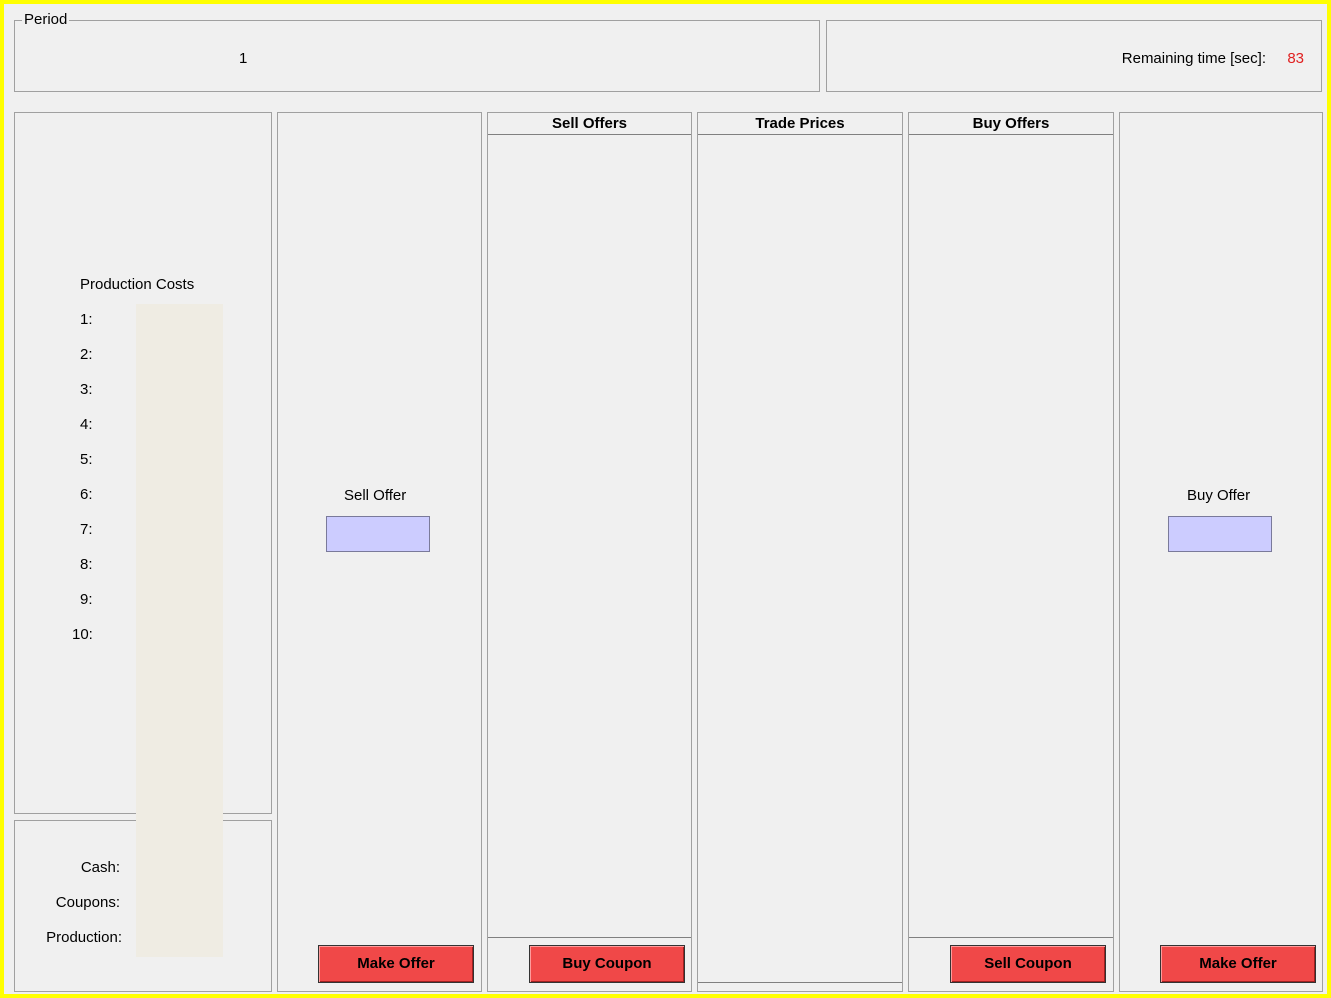 The height and width of the screenshot is (998, 1331). Describe the element at coordinates (589, 124) in the screenshot. I see `sell-offers-header: Sell Offers` at that location.